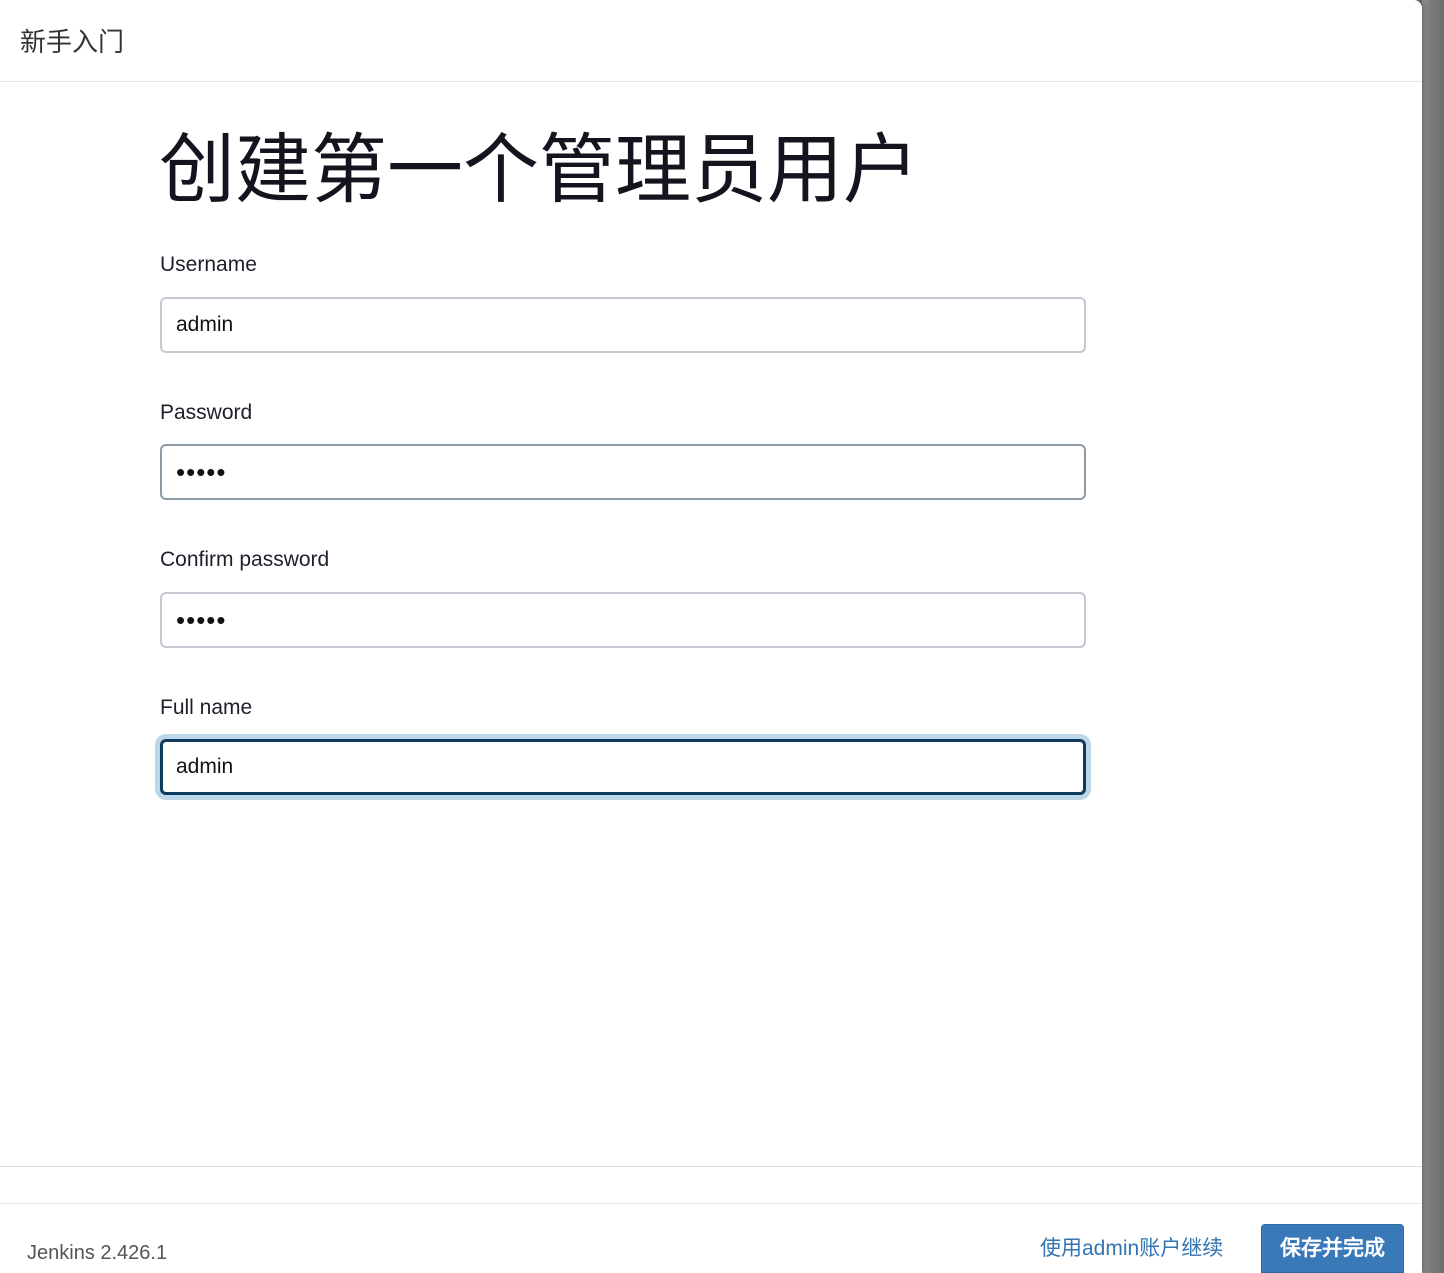 This screenshot has height=1273, width=1444. What do you see at coordinates (206, 707) in the screenshot?
I see `full-name-label: Full name` at bounding box center [206, 707].